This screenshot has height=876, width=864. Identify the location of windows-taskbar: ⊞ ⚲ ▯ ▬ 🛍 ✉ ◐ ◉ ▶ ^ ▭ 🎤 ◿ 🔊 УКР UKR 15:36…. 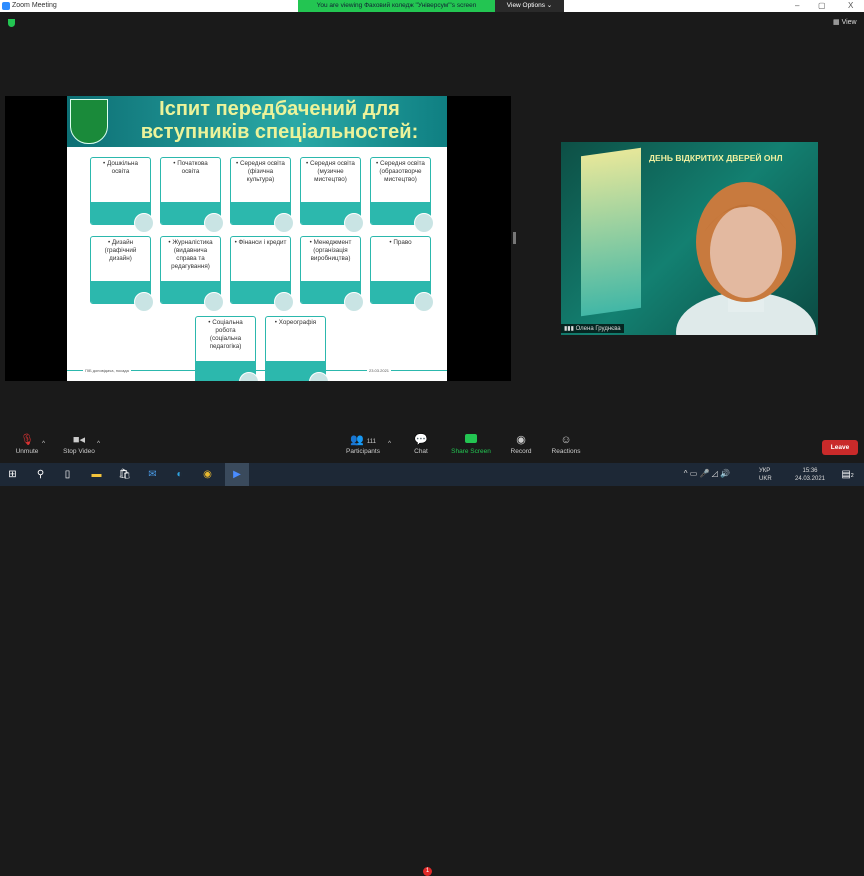
(432, 474).